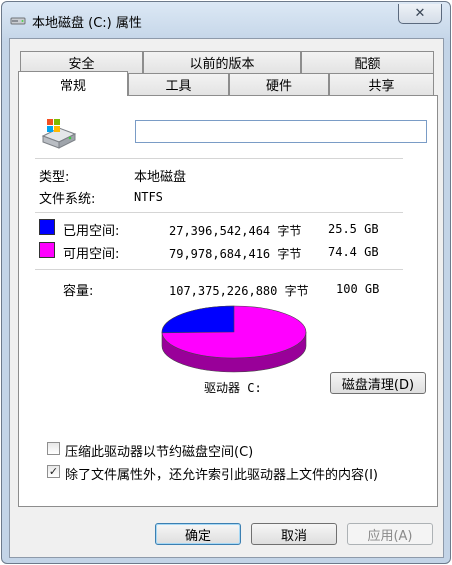 The width and height of the screenshot is (452, 565). I want to click on apply-label: 应用(A), so click(390, 536).